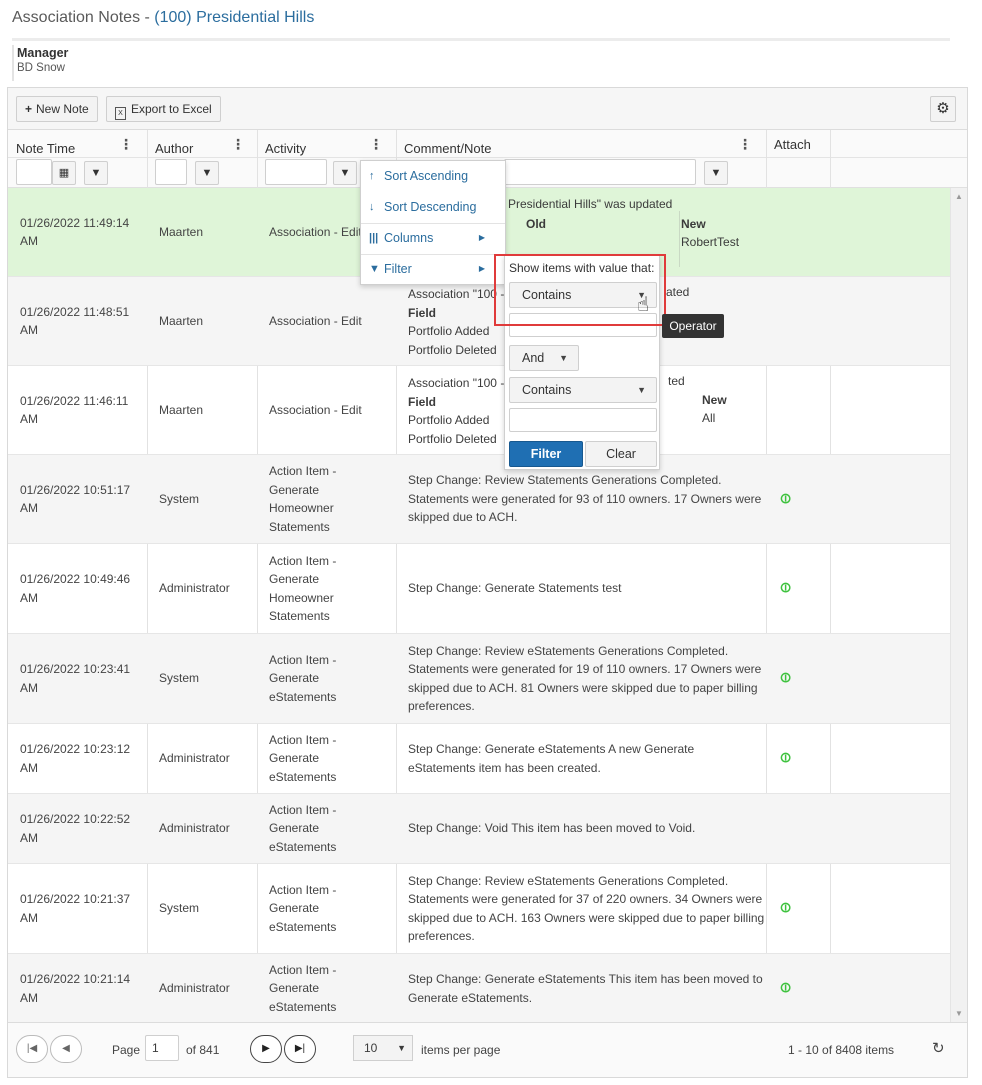 Image resolution: width=982 pixels, height=1085 pixels. I want to click on activity-cell: Action Item - Generate eStatements, so click(303, 988).